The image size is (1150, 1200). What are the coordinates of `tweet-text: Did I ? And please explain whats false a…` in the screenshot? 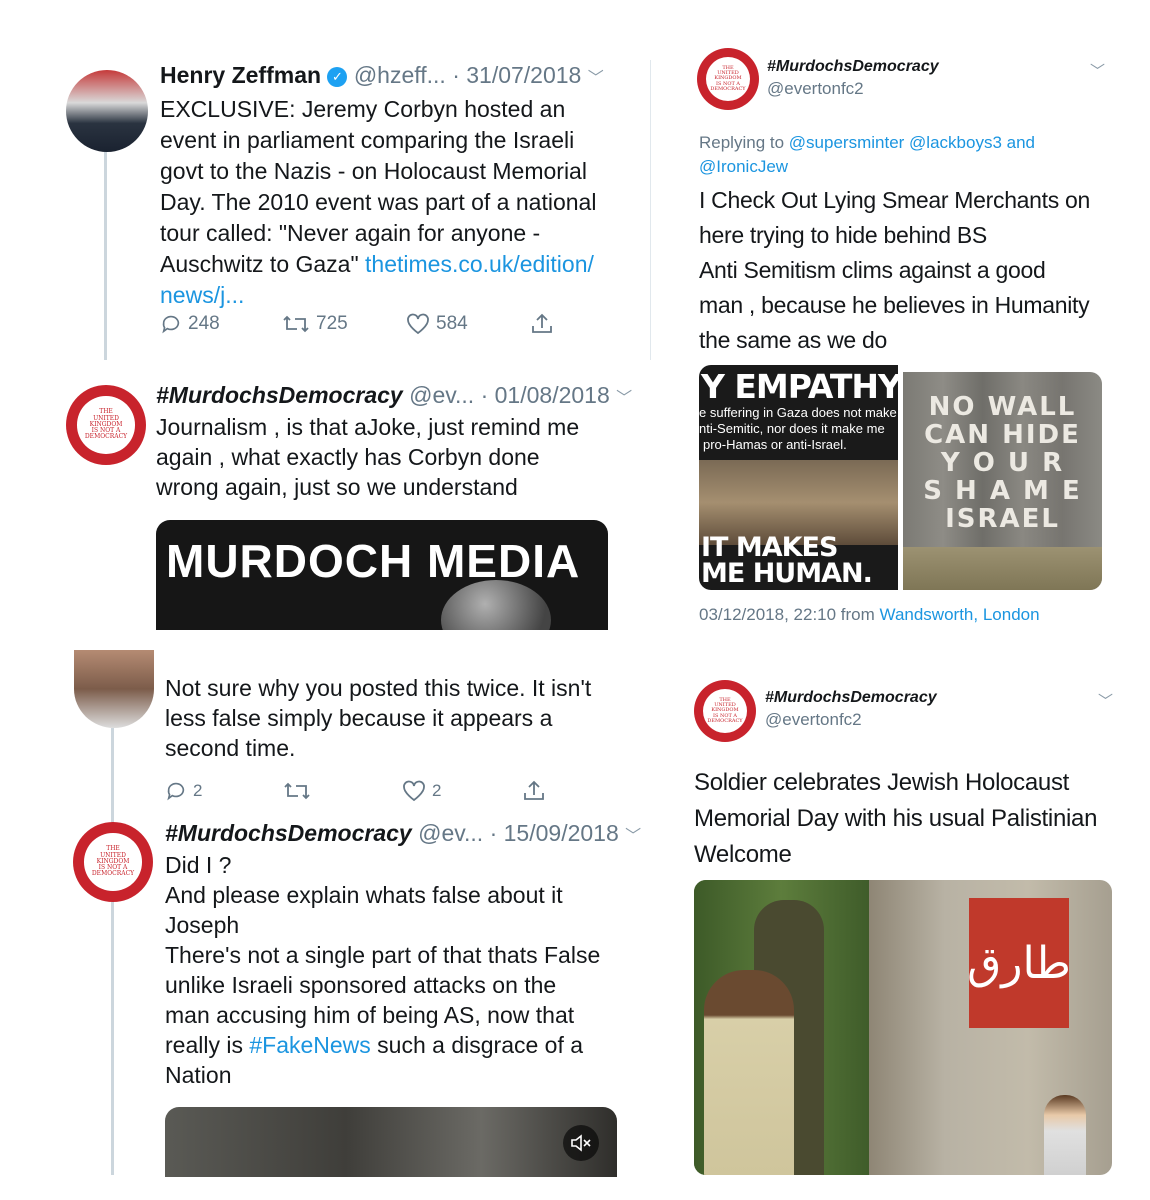 It's located at (400, 970).